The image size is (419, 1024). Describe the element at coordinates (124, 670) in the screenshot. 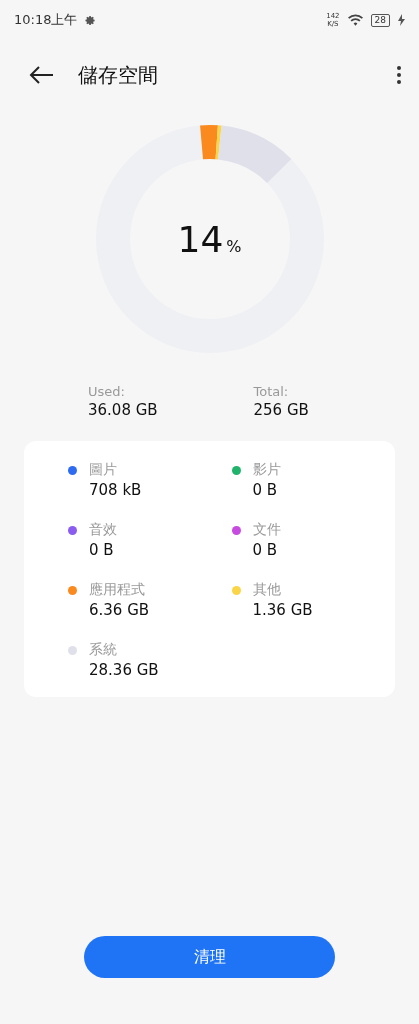

I see `category-size: 28.36 GB` at that location.